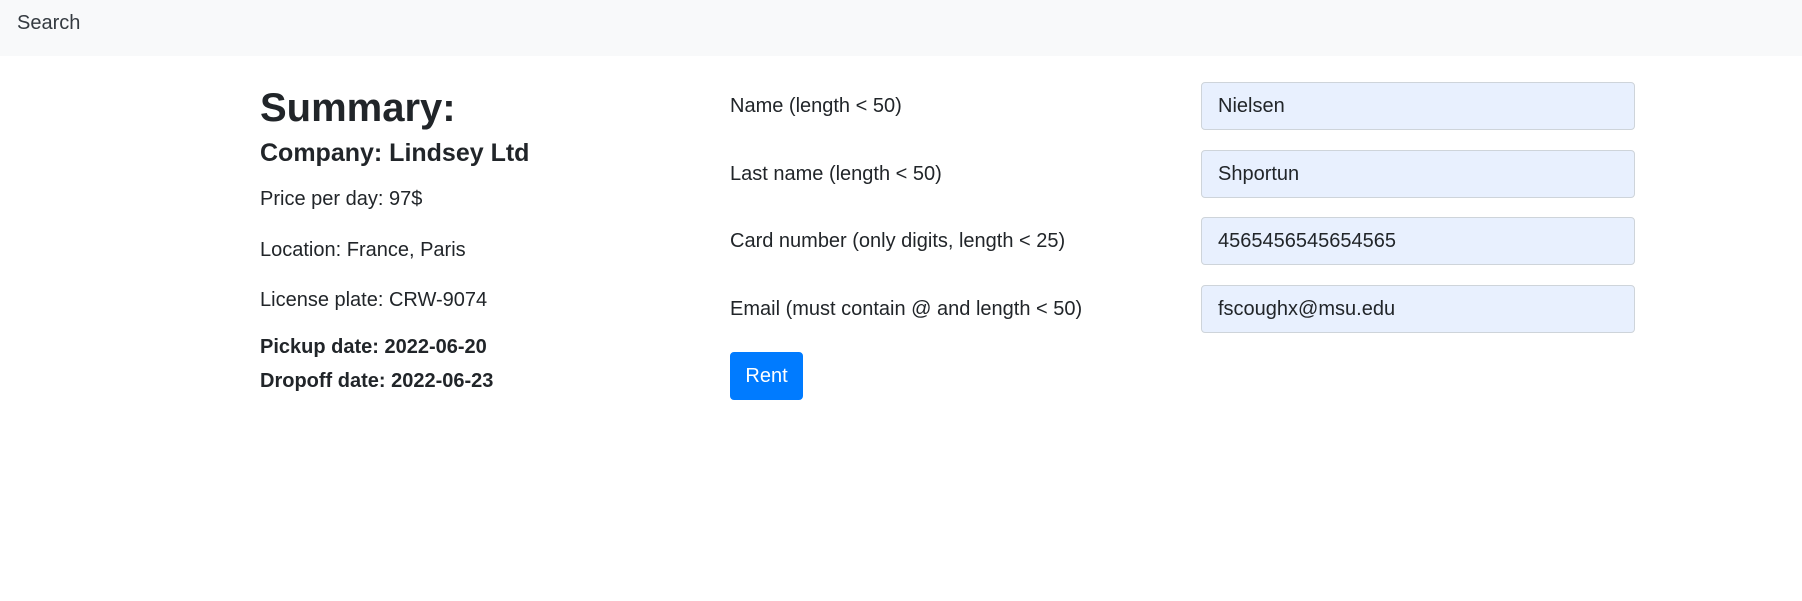 Image resolution: width=1802 pixels, height=601 pixels. What do you see at coordinates (48, 23) in the screenshot?
I see `nav-search-link: Search` at bounding box center [48, 23].